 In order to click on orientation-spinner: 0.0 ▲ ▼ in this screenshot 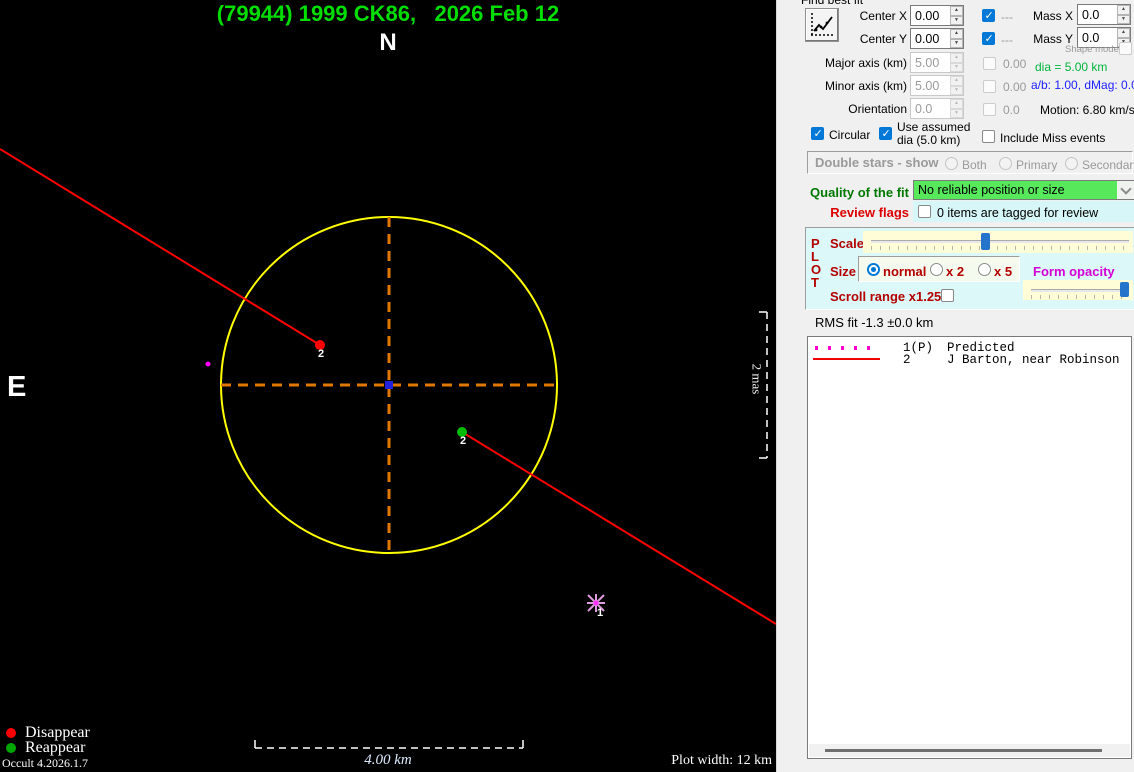, I will do `click(937, 108)`.